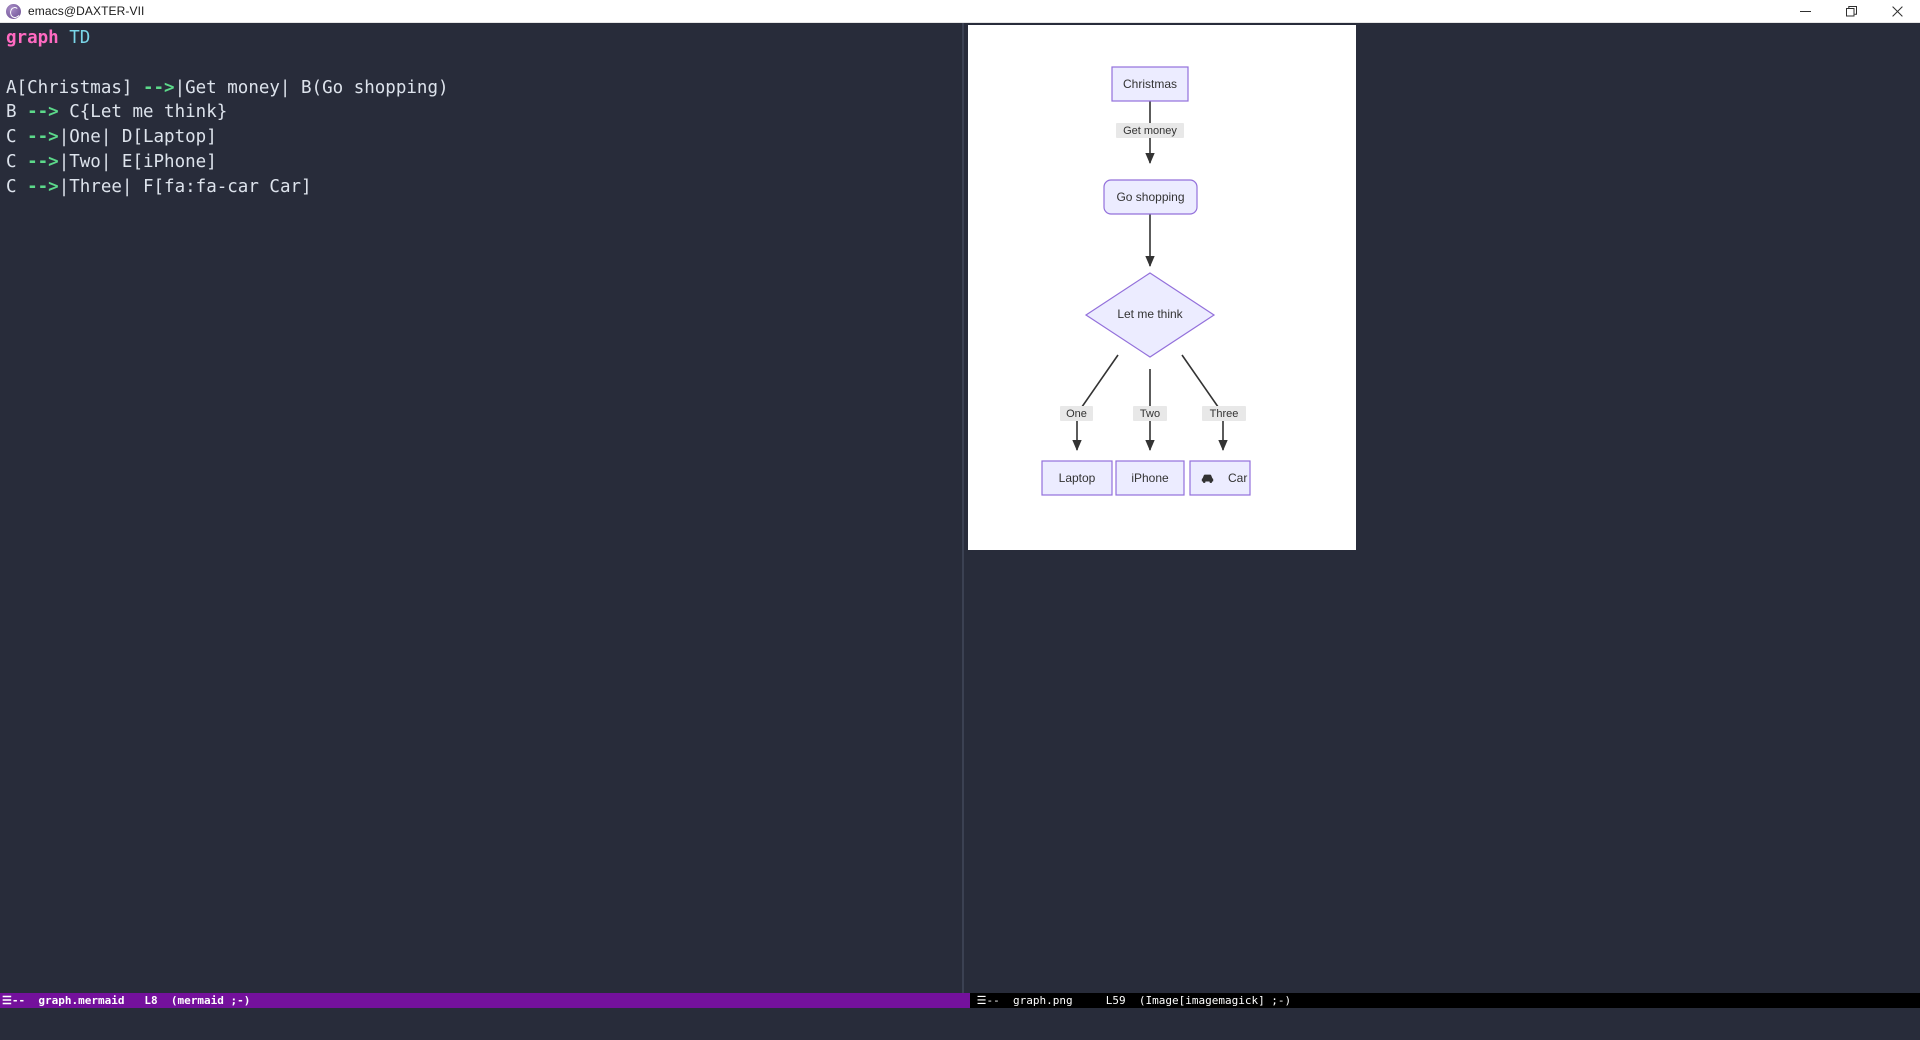 The width and height of the screenshot is (1920, 1040). I want to click on modeline-major-mode: (mermaid ;-), so click(210, 1000).